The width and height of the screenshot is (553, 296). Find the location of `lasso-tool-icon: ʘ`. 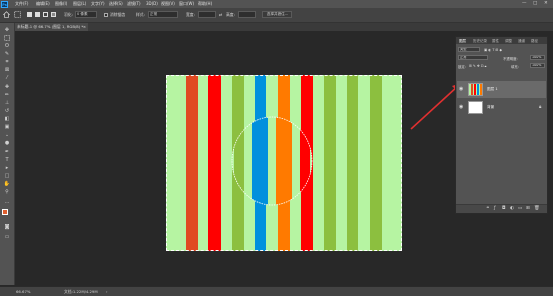

lasso-tool-icon: ʘ is located at coordinates (7, 46).